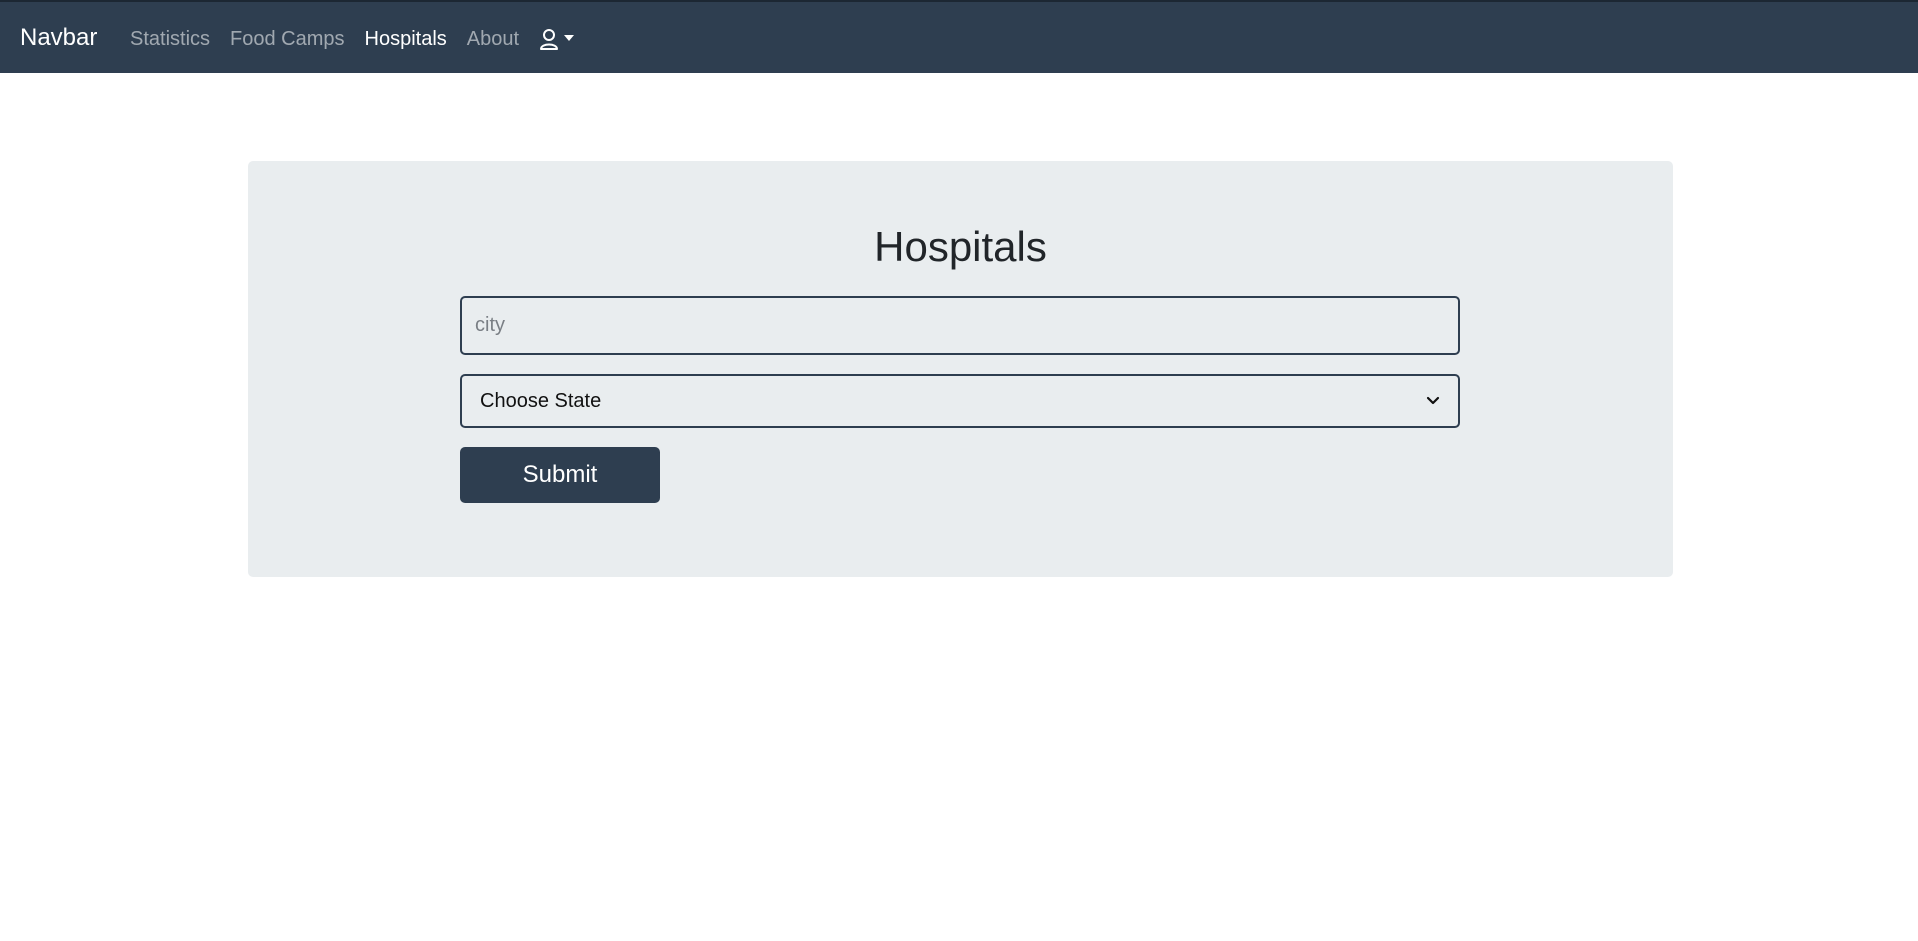 The height and width of the screenshot is (941, 1918). I want to click on nav-link-hospitals: Hospitals, so click(406, 39).